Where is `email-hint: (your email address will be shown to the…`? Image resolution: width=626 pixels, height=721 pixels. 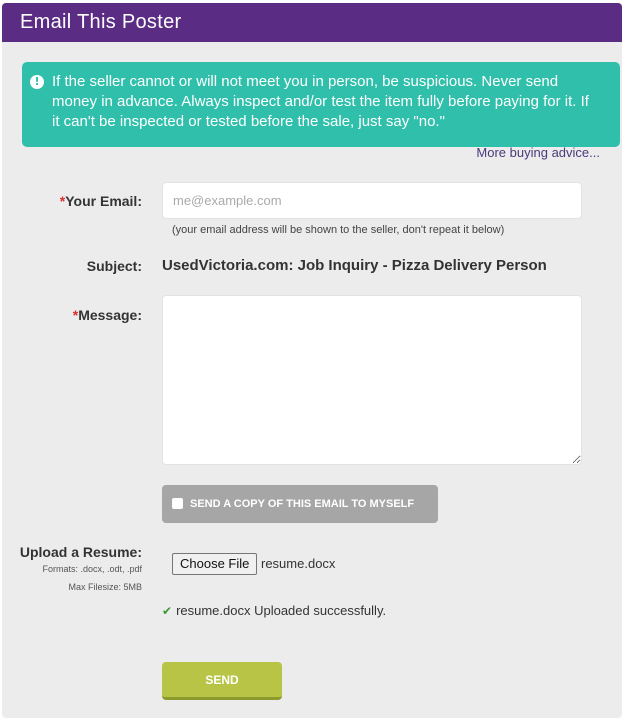 email-hint: (your email address will be shown to the… is located at coordinates (338, 230).